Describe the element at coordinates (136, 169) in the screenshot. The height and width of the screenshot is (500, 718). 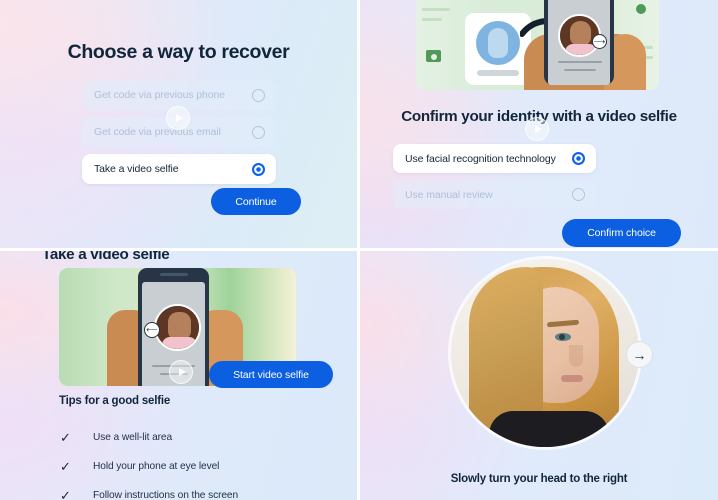
I see `option-label: Take a video selfie` at that location.